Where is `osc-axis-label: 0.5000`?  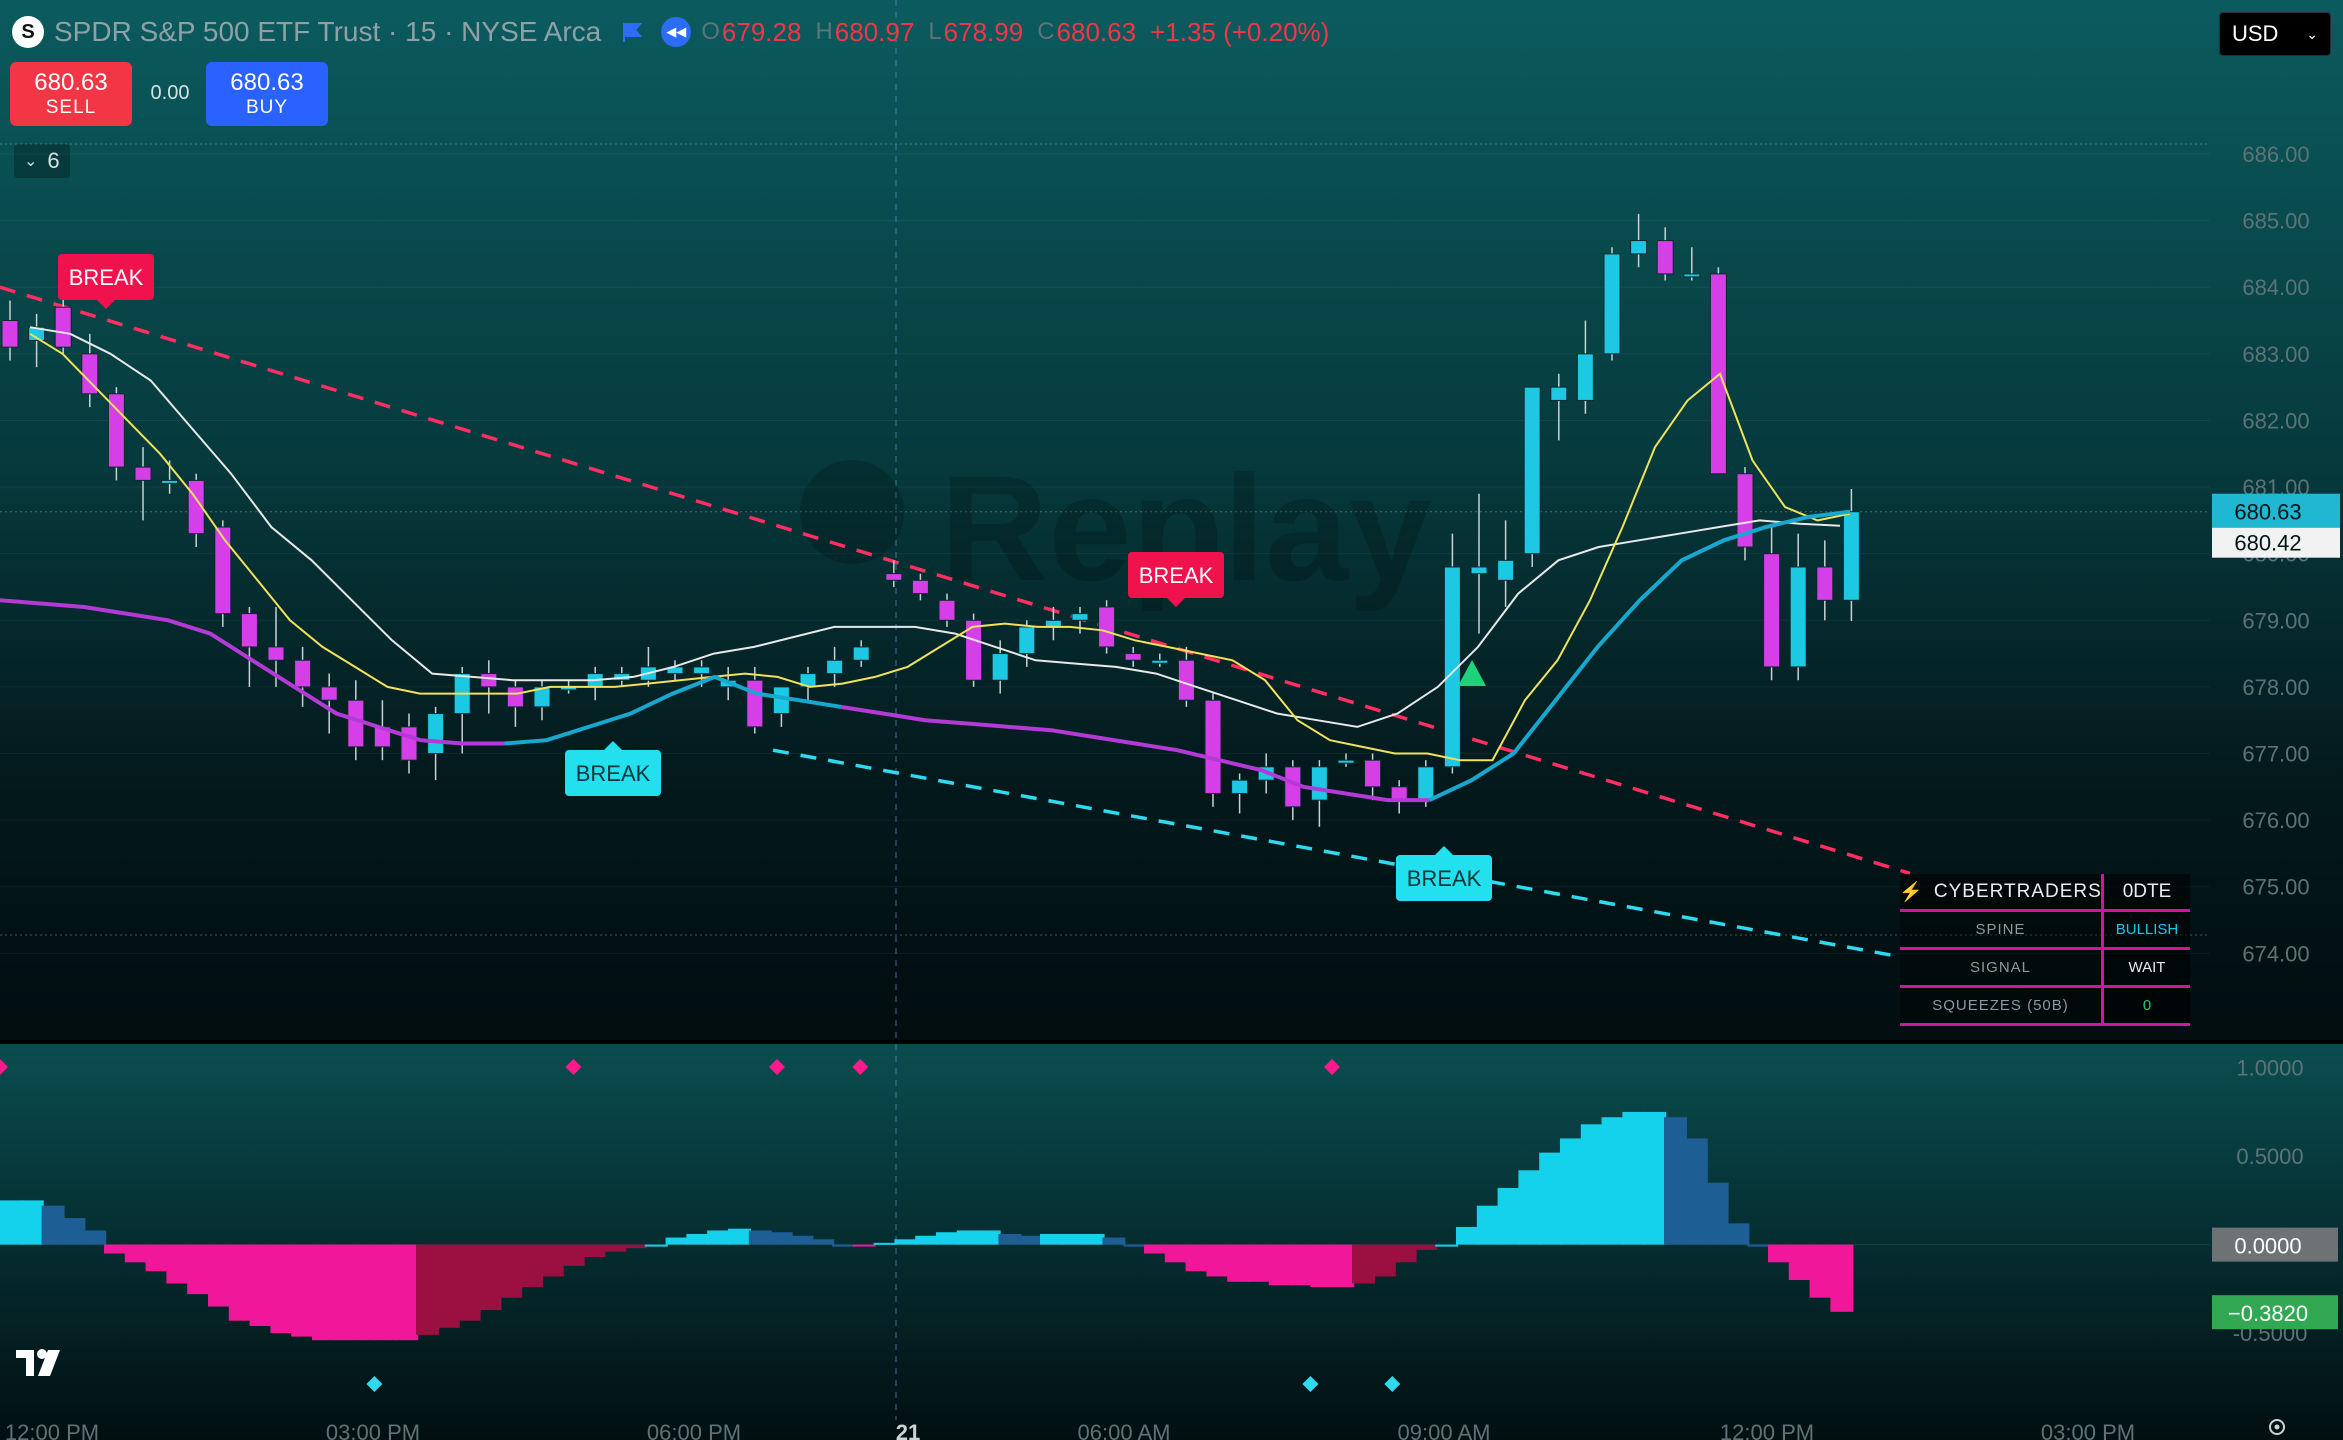 osc-axis-label: 0.5000 is located at coordinates (2269, 1156).